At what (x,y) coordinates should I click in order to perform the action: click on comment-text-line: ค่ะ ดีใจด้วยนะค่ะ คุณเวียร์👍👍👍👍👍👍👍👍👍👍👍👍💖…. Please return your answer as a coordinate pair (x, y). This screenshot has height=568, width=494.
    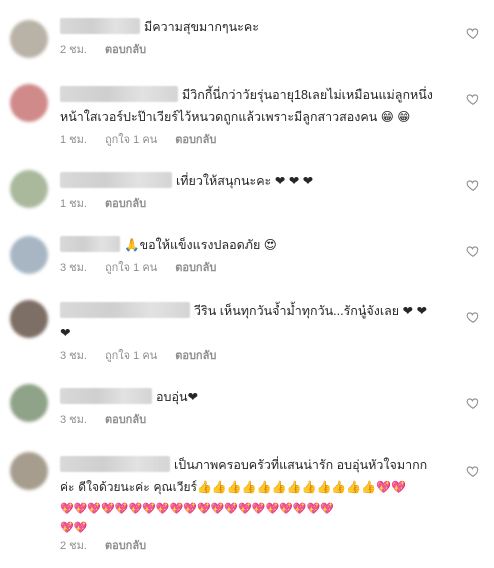
    Looking at the image, I should click on (233, 487).